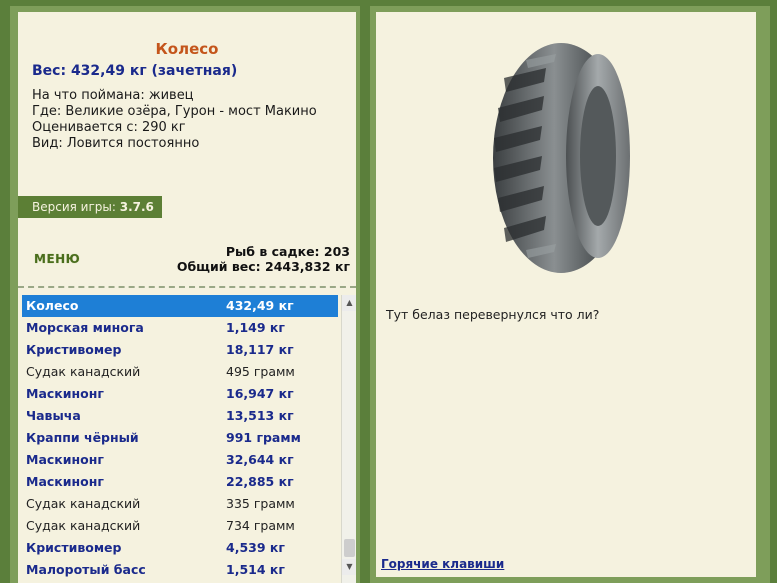 The width and height of the screenshot is (777, 583). What do you see at coordinates (180, 548) in the screenshot?
I see `catch-list-item: Кристивомер 4,539 кг` at bounding box center [180, 548].